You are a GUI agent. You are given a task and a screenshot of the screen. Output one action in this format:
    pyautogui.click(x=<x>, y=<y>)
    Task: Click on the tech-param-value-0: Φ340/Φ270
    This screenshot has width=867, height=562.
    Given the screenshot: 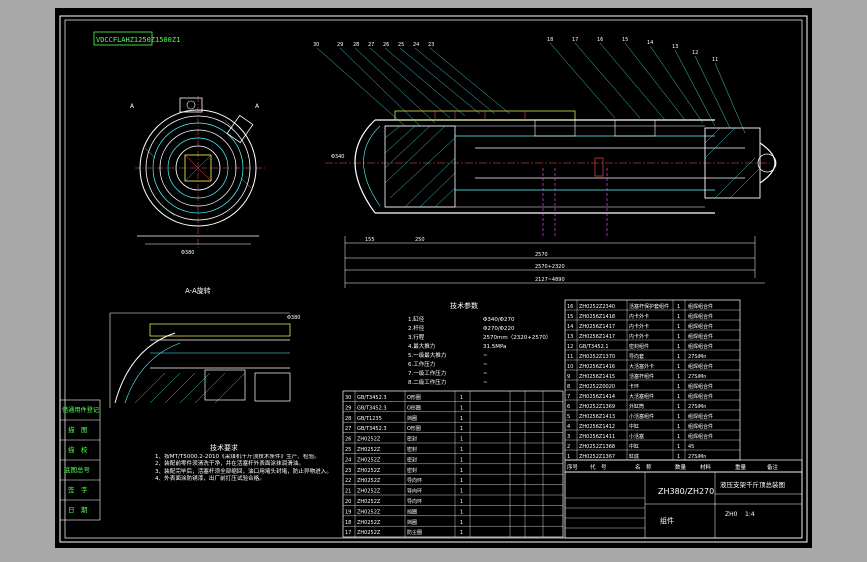 What is the action you would take?
    pyautogui.click(x=499, y=320)
    